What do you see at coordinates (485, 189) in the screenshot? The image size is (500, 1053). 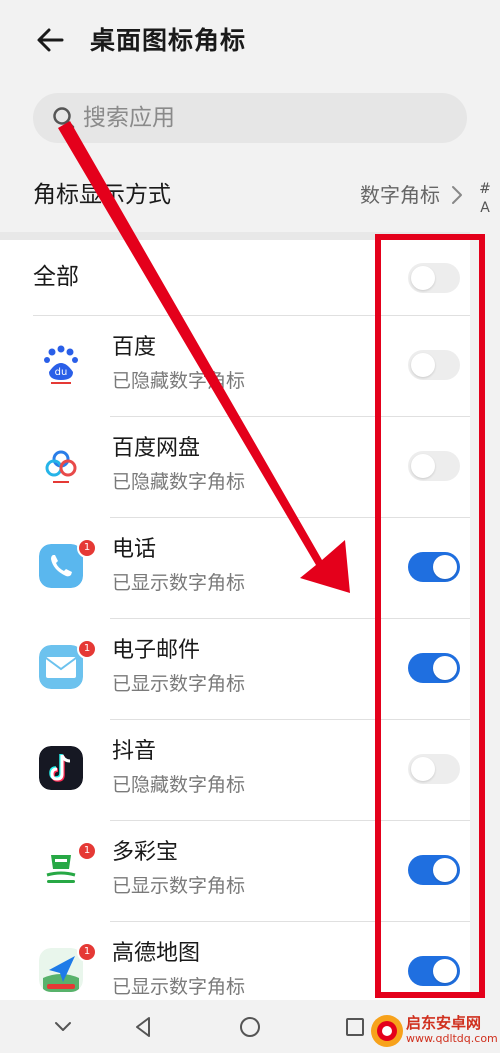 I see `index-letter: #` at bounding box center [485, 189].